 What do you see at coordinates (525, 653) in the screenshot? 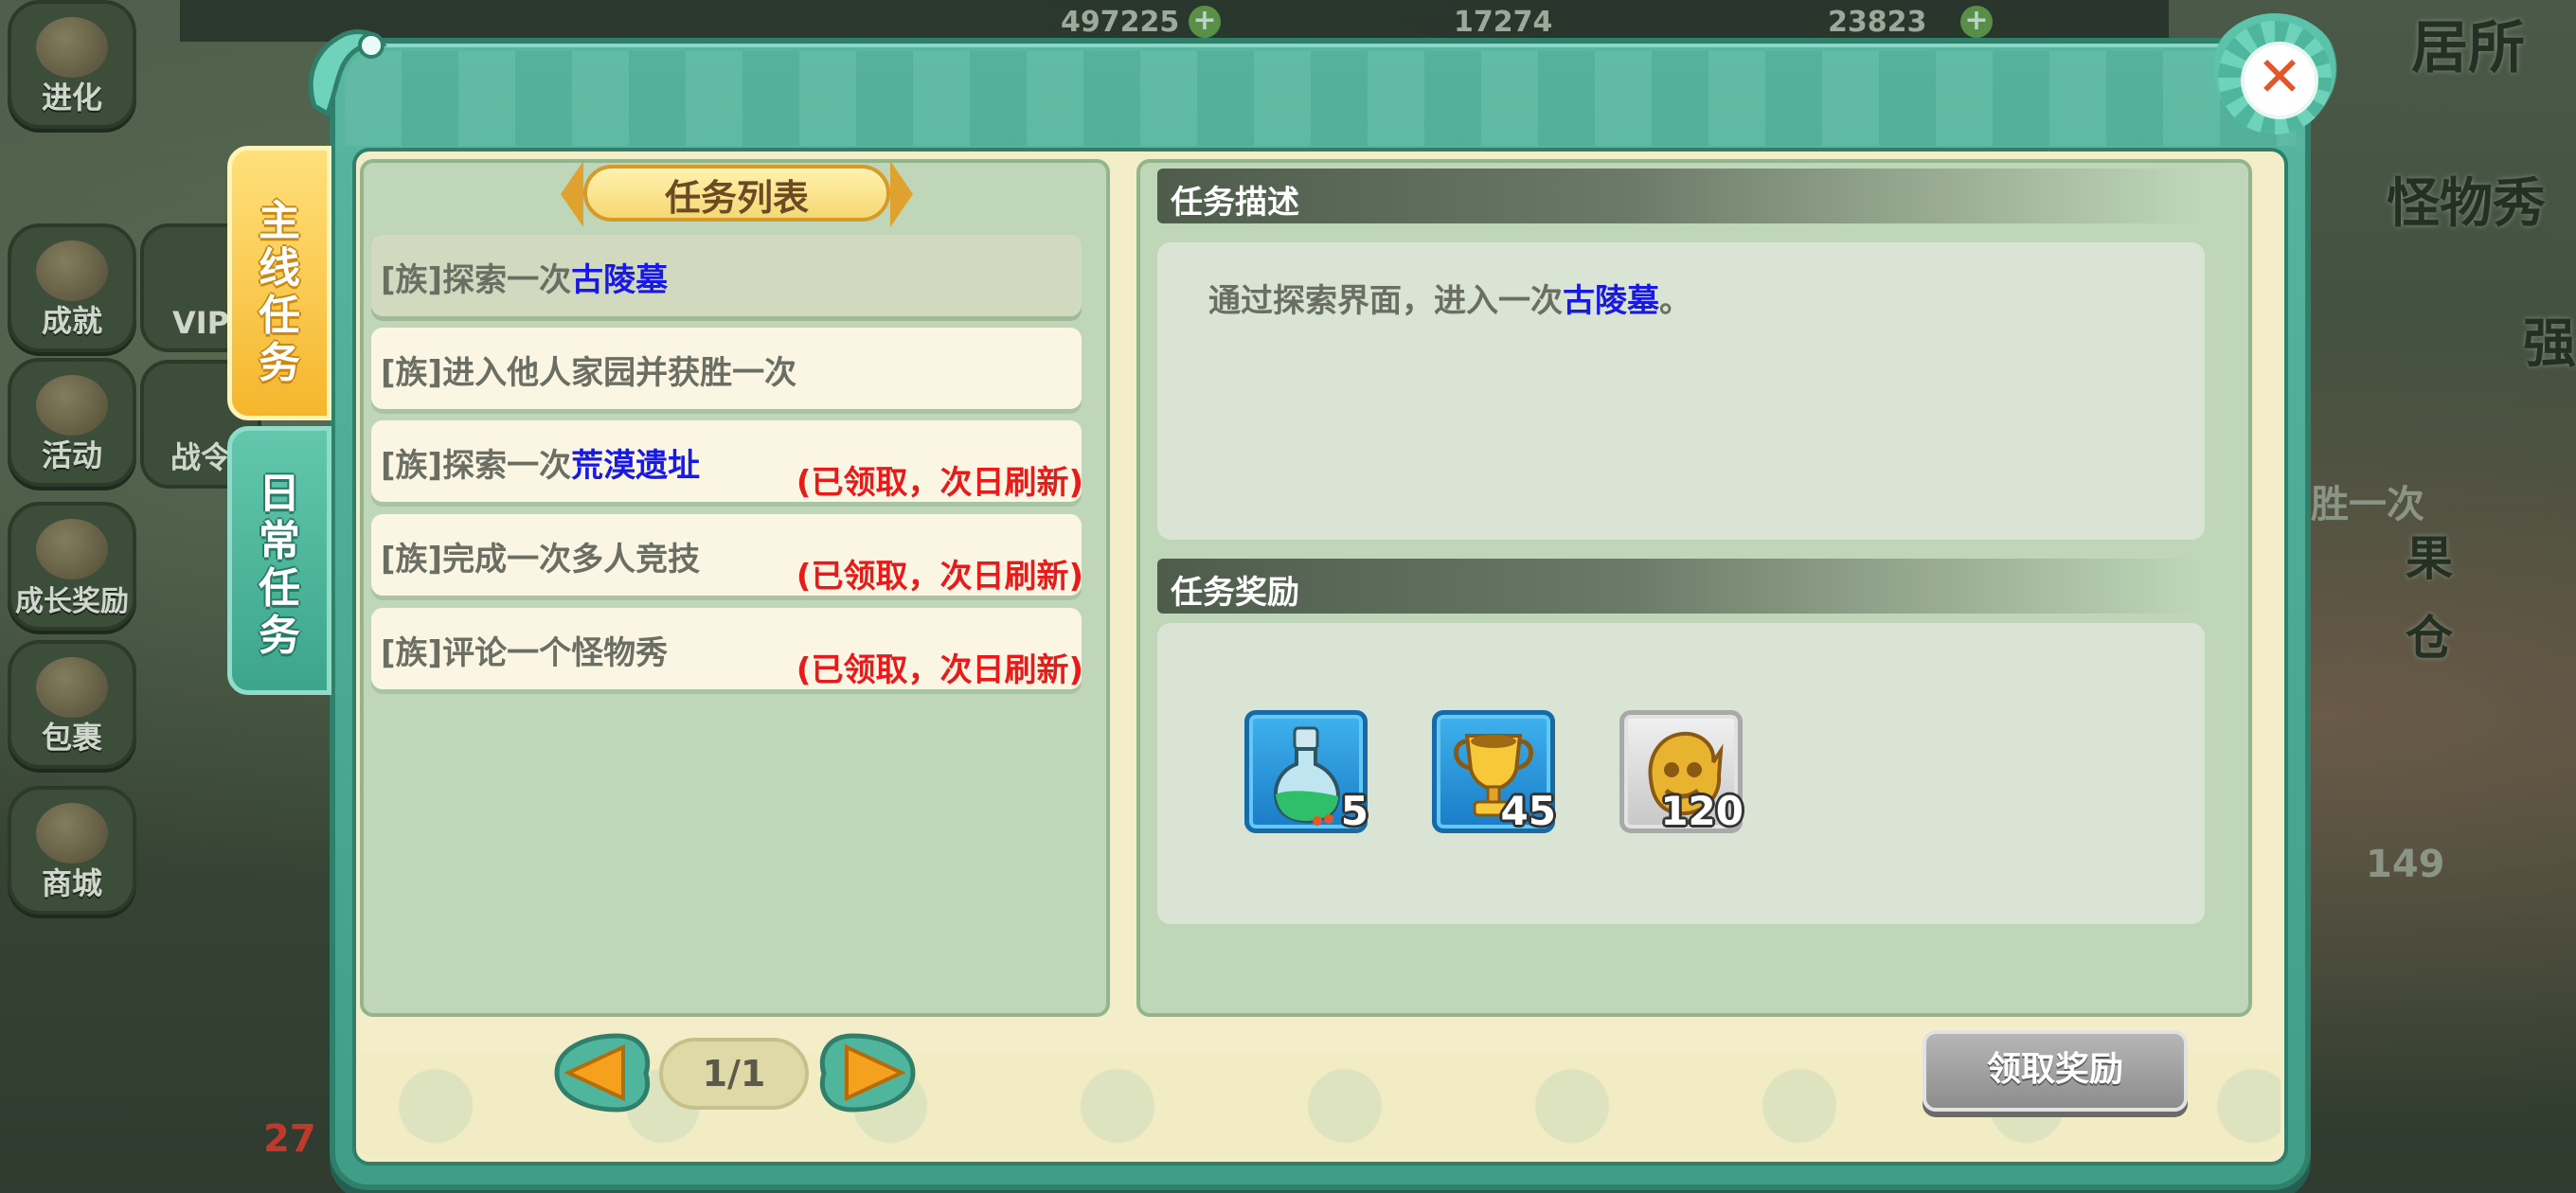
I see `task-name-text: [族]评论一个怪物秀` at bounding box center [525, 653].